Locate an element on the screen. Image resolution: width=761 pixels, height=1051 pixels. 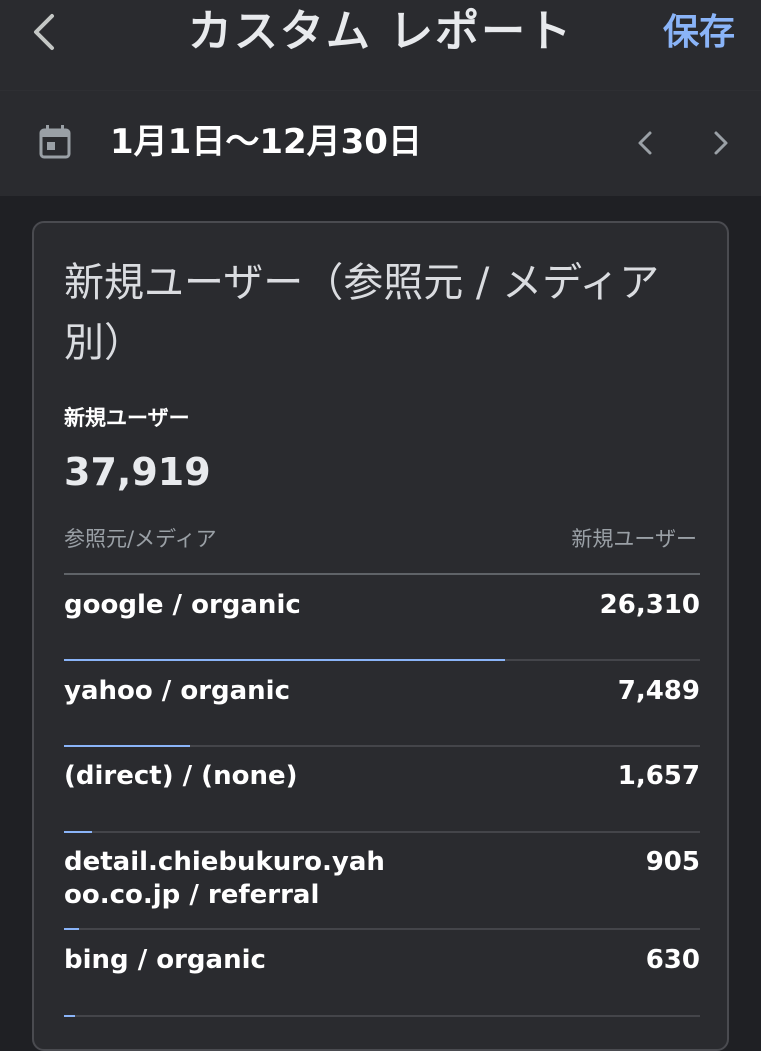
source-medium: yahoo / organic is located at coordinates (177, 691).